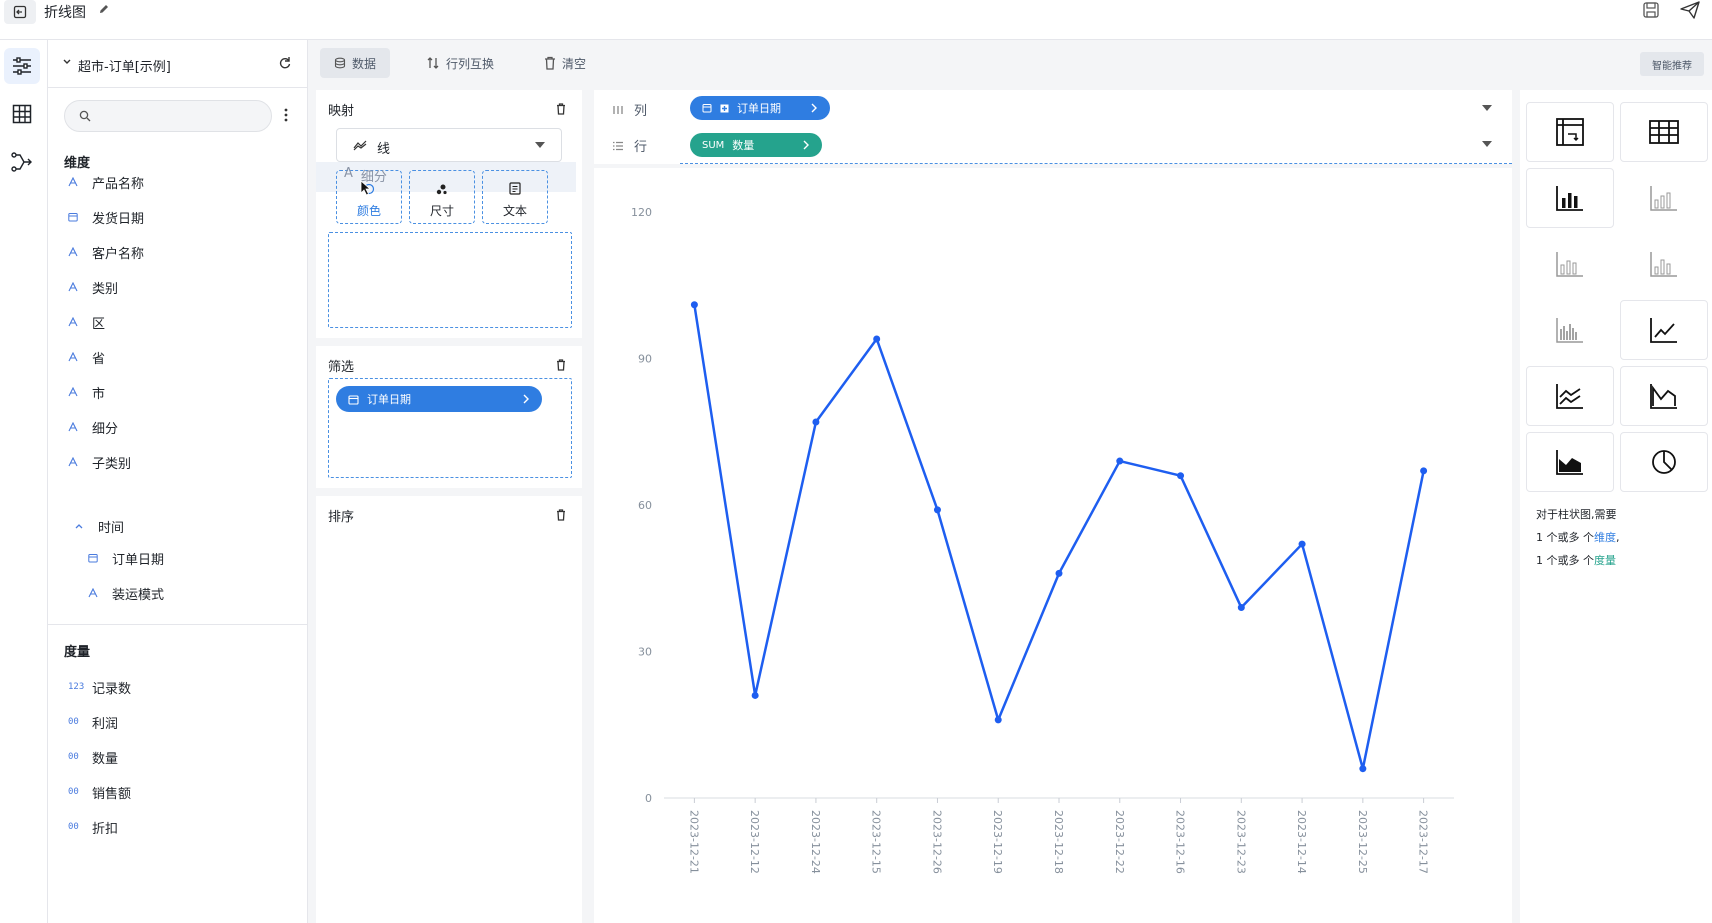 This screenshot has width=1712, height=923. Describe the element at coordinates (450, 280) in the screenshot. I see `mapping-dropzone` at that location.